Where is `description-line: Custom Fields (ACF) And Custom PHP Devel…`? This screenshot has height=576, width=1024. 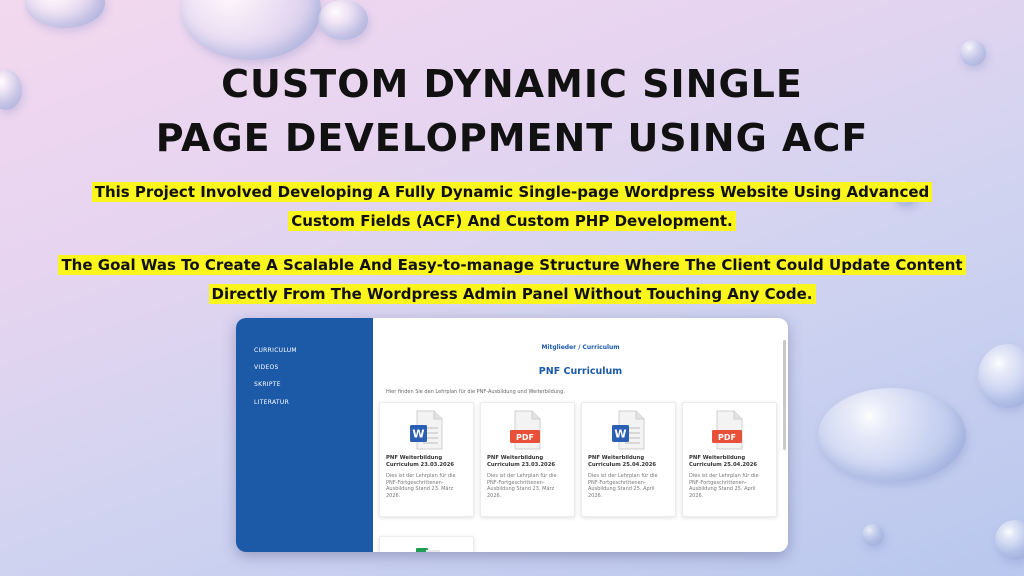 description-line: Custom Fields (ACF) And Custom PHP Devel… is located at coordinates (512, 221).